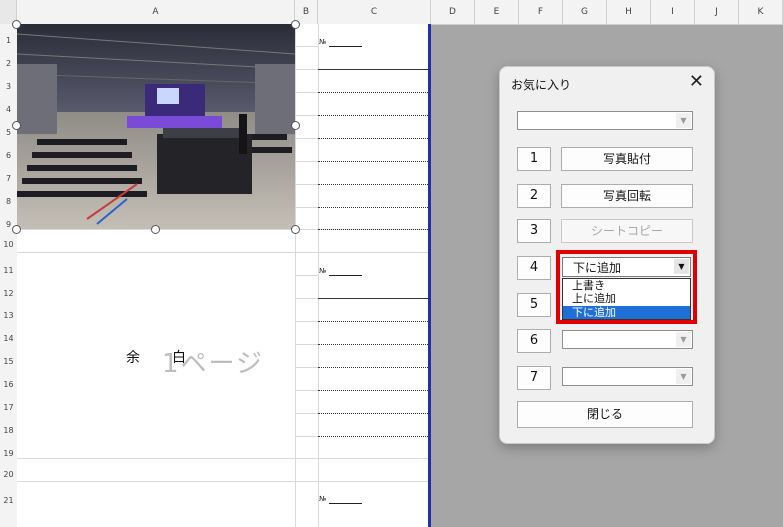 This screenshot has width=783, height=527. Describe the element at coordinates (8, 453) in the screenshot. I see `row-header: 19` at that location.